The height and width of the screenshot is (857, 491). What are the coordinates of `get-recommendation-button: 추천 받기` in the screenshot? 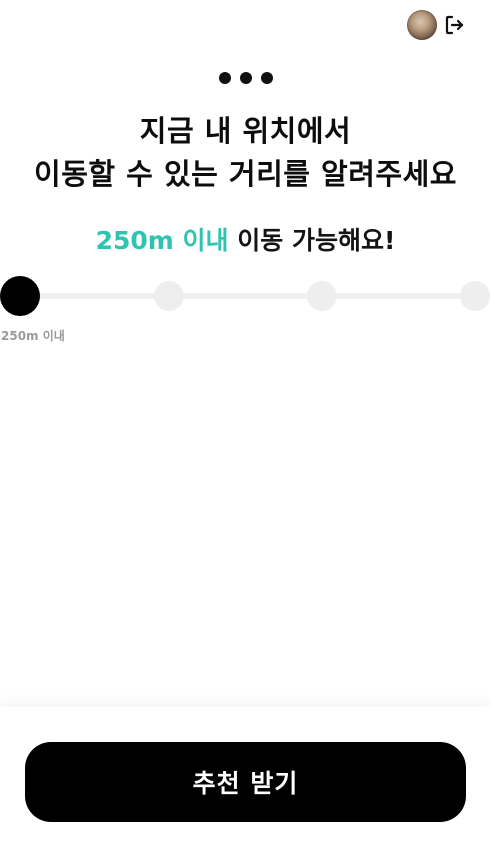 It's located at (245, 782).